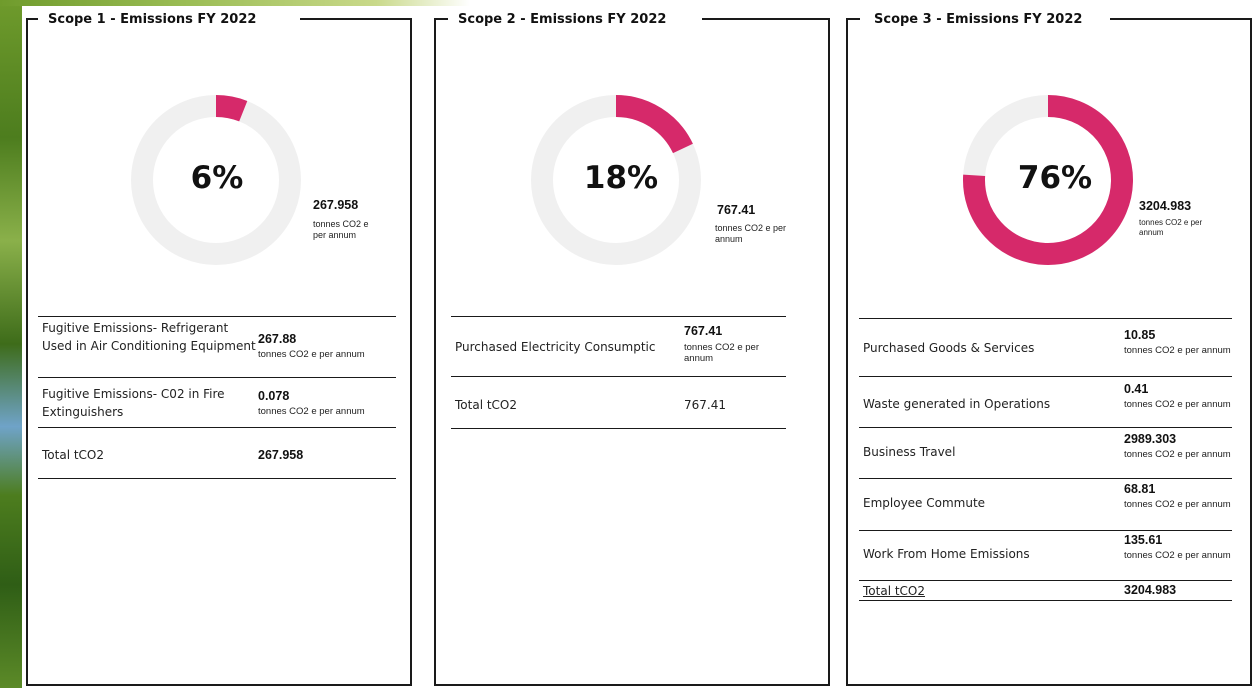 The width and height of the screenshot is (1258, 688). Describe the element at coordinates (11, 344) in the screenshot. I see `background-foliage` at that location.